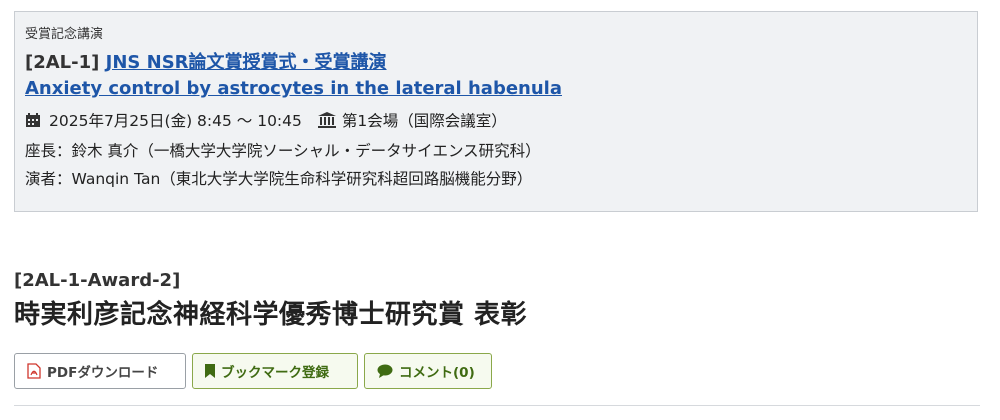  I want to click on award-code: [2AL-1-Award-2], so click(97, 280).